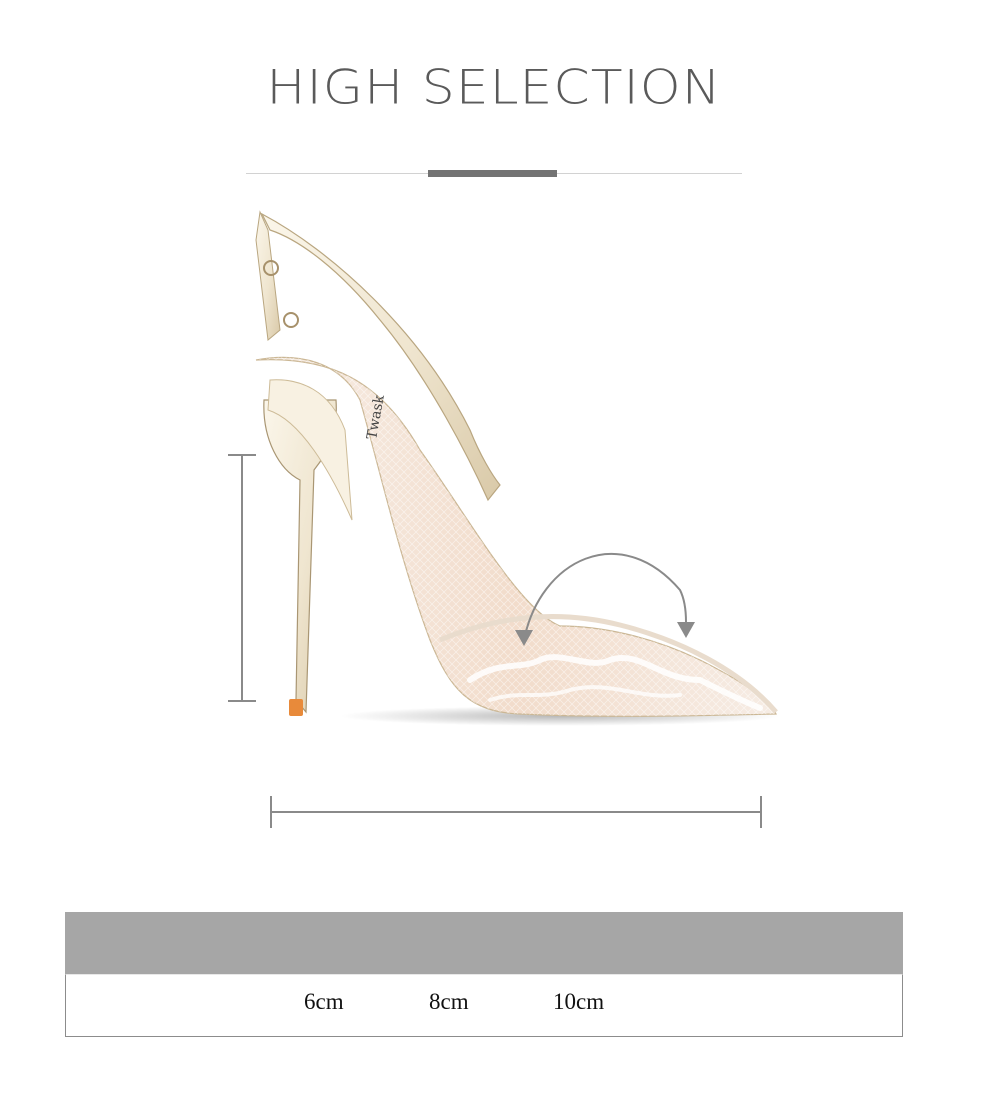 Image resolution: width=988 pixels, height=1105 pixels. What do you see at coordinates (516, 812) in the screenshot?
I see `length-guide-line` at bounding box center [516, 812].